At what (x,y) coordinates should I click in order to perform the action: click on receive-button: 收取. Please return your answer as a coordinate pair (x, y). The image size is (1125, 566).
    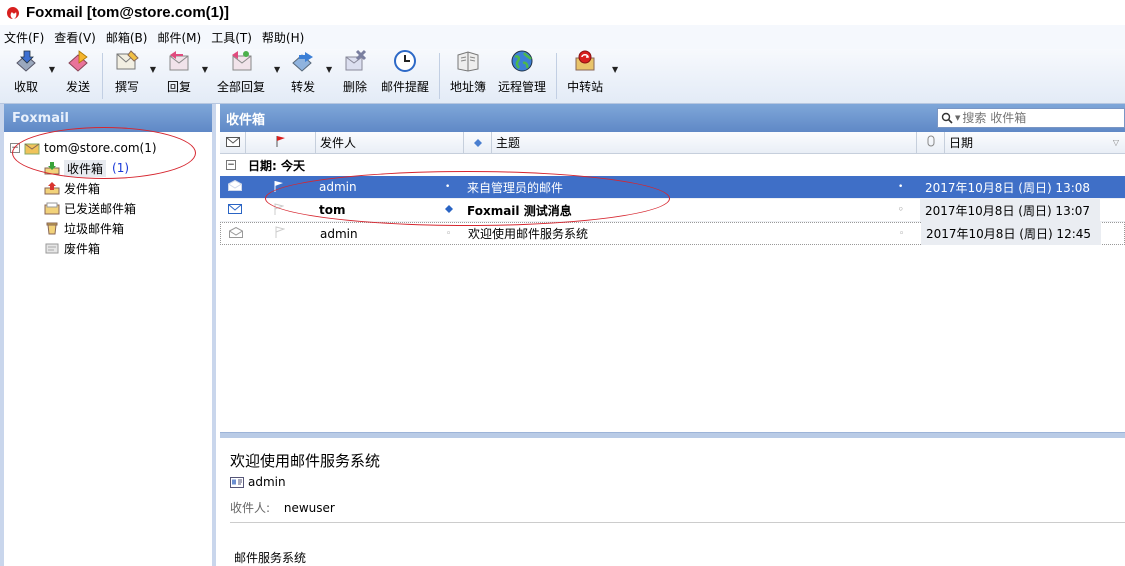
    Looking at the image, I should click on (26, 76).